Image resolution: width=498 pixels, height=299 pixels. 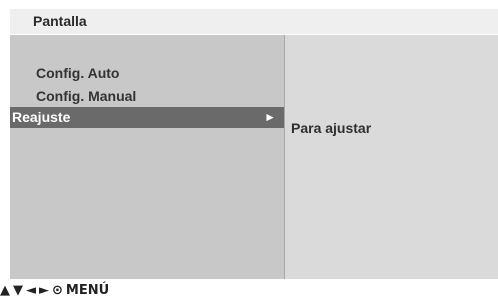 What do you see at coordinates (270, 117) in the screenshot?
I see `submenu-arrow-icon: ►` at bounding box center [270, 117].